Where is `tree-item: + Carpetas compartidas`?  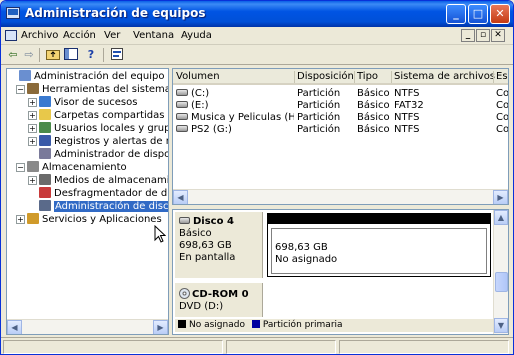 tree-item: + Carpetas compartidas is located at coordinates (96, 115).